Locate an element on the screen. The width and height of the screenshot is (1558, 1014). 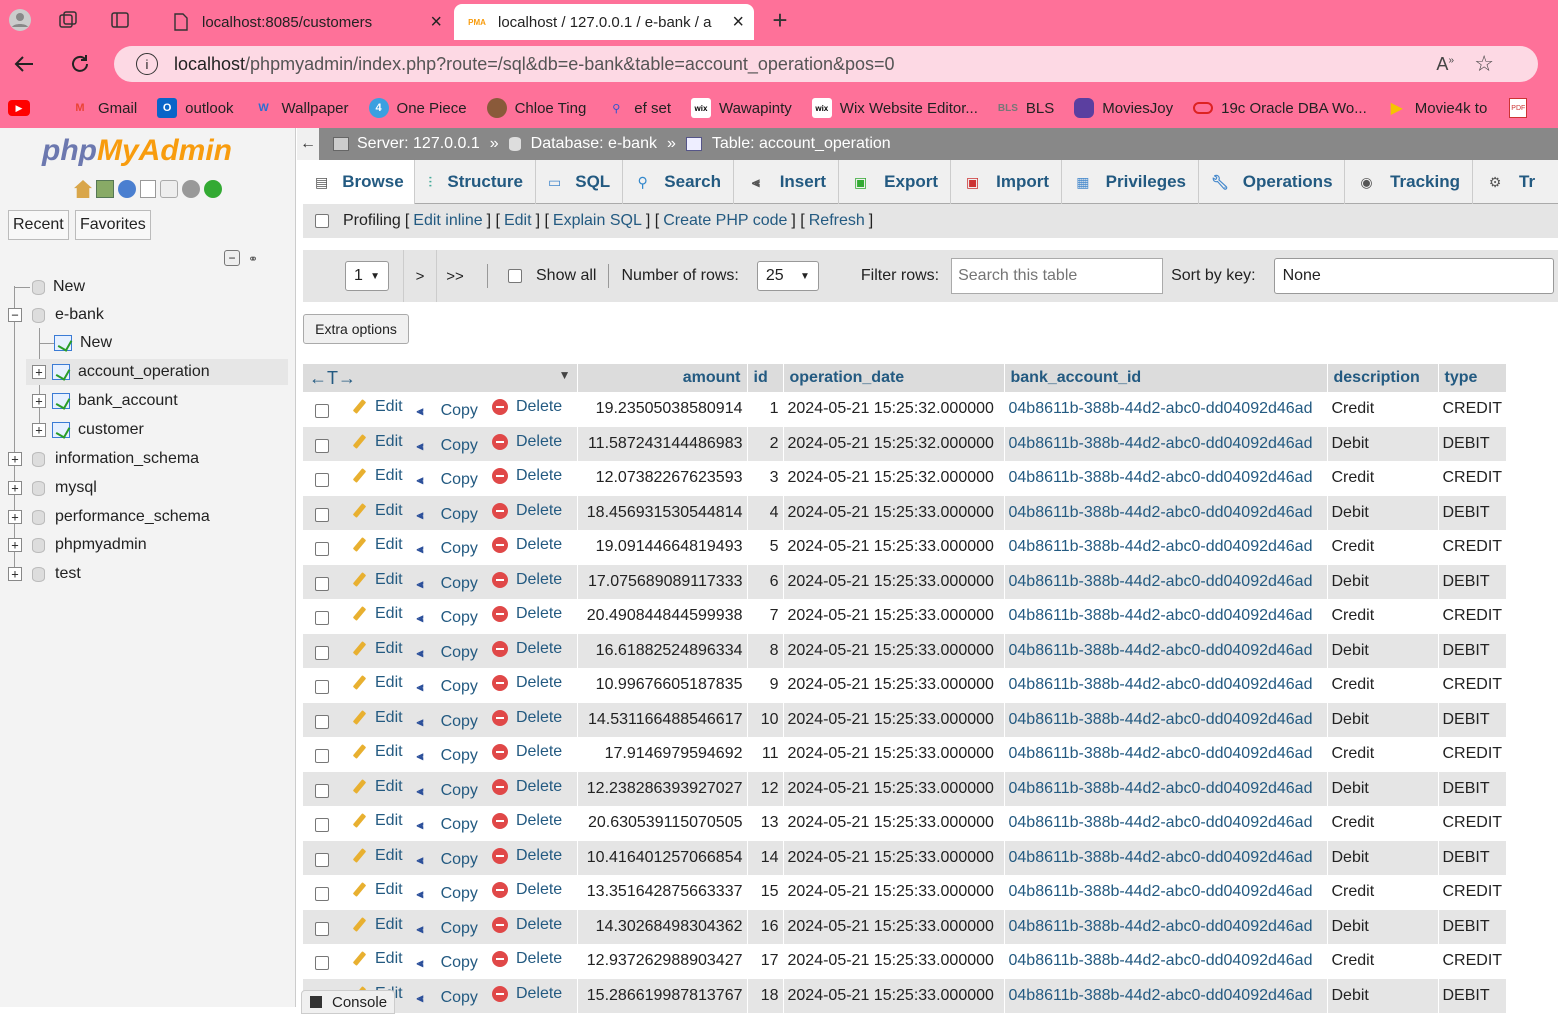
tab-operations: 🔧︎ Operations is located at coordinates (1272, 182).